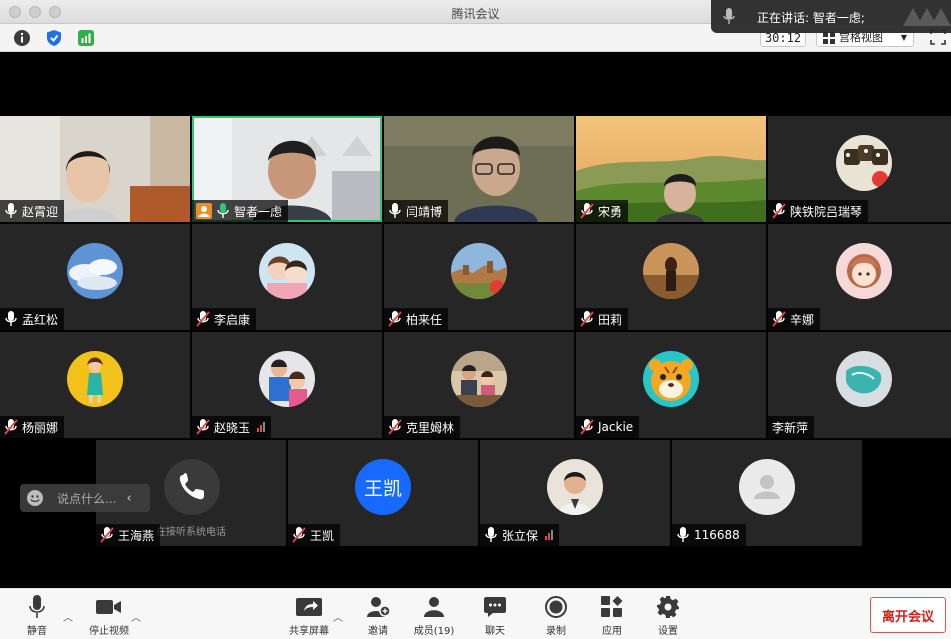  What do you see at coordinates (802, 319) in the screenshot?
I see `participant-name: 辛娜` at bounding box center [802, 319].